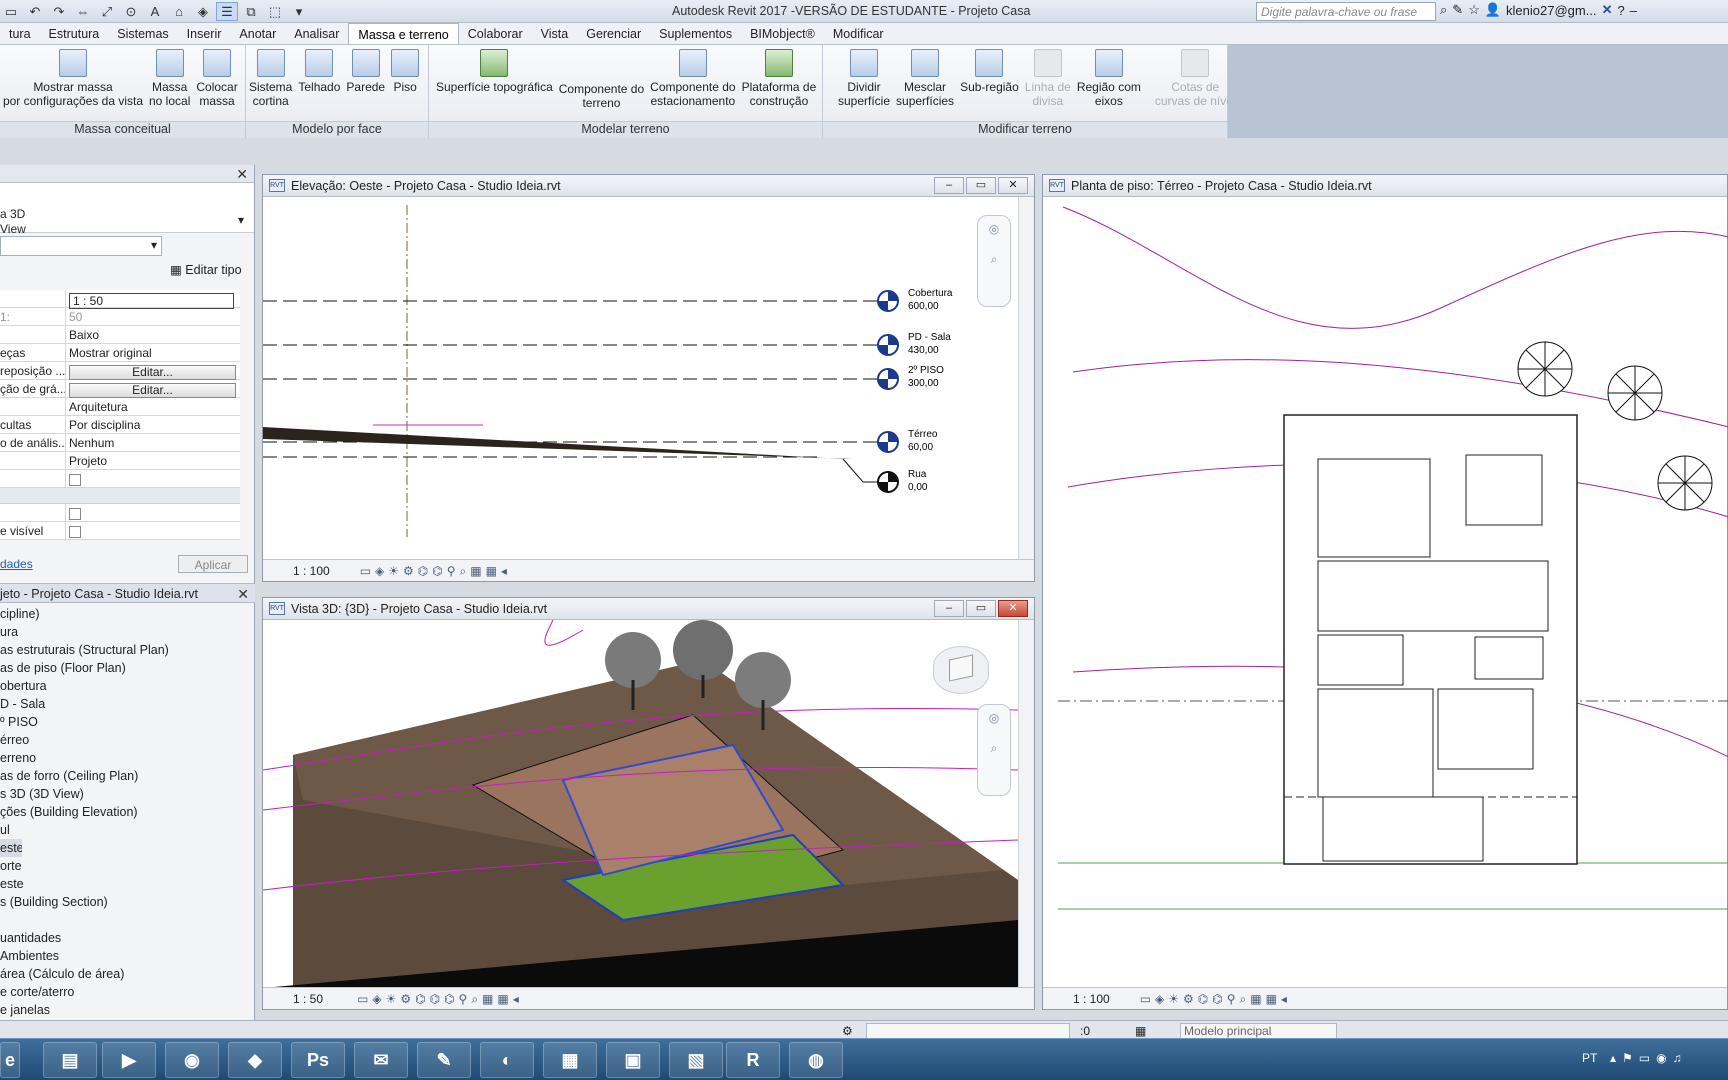 This screenshot has width=1728, height=1080. What do you see at coordinates (779, 85) in the screenshot?
I see `building-pad-button: Plataforma de construção` at bounding box center [779, 85].